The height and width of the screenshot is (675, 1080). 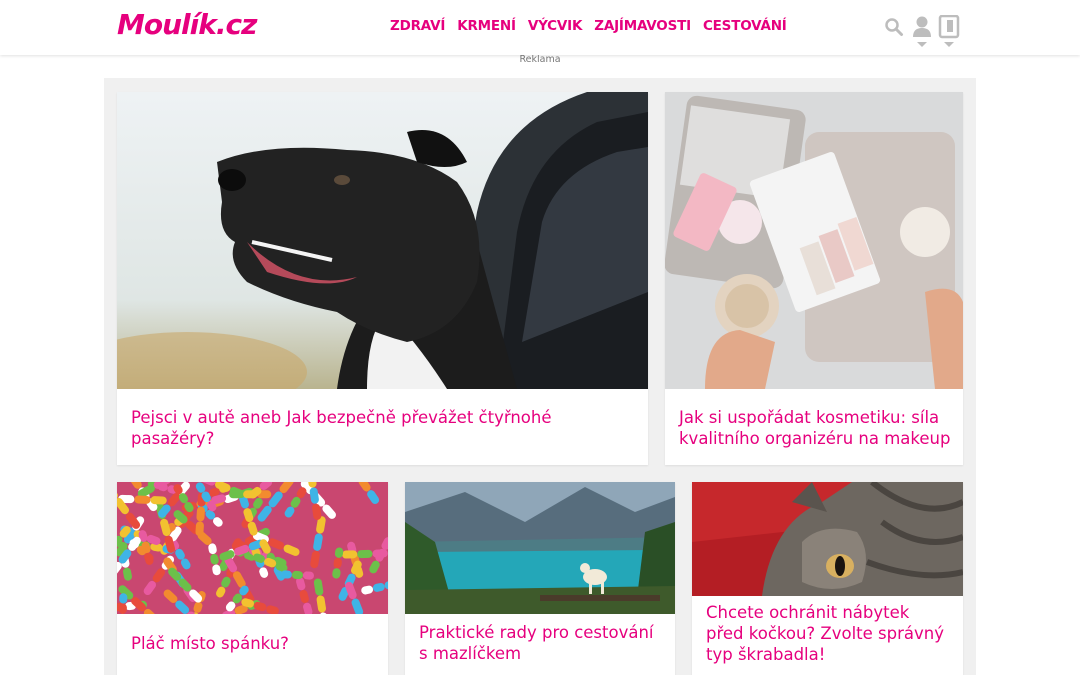 I want to click on ad-label: Reklama, so click(x=540, y=59).